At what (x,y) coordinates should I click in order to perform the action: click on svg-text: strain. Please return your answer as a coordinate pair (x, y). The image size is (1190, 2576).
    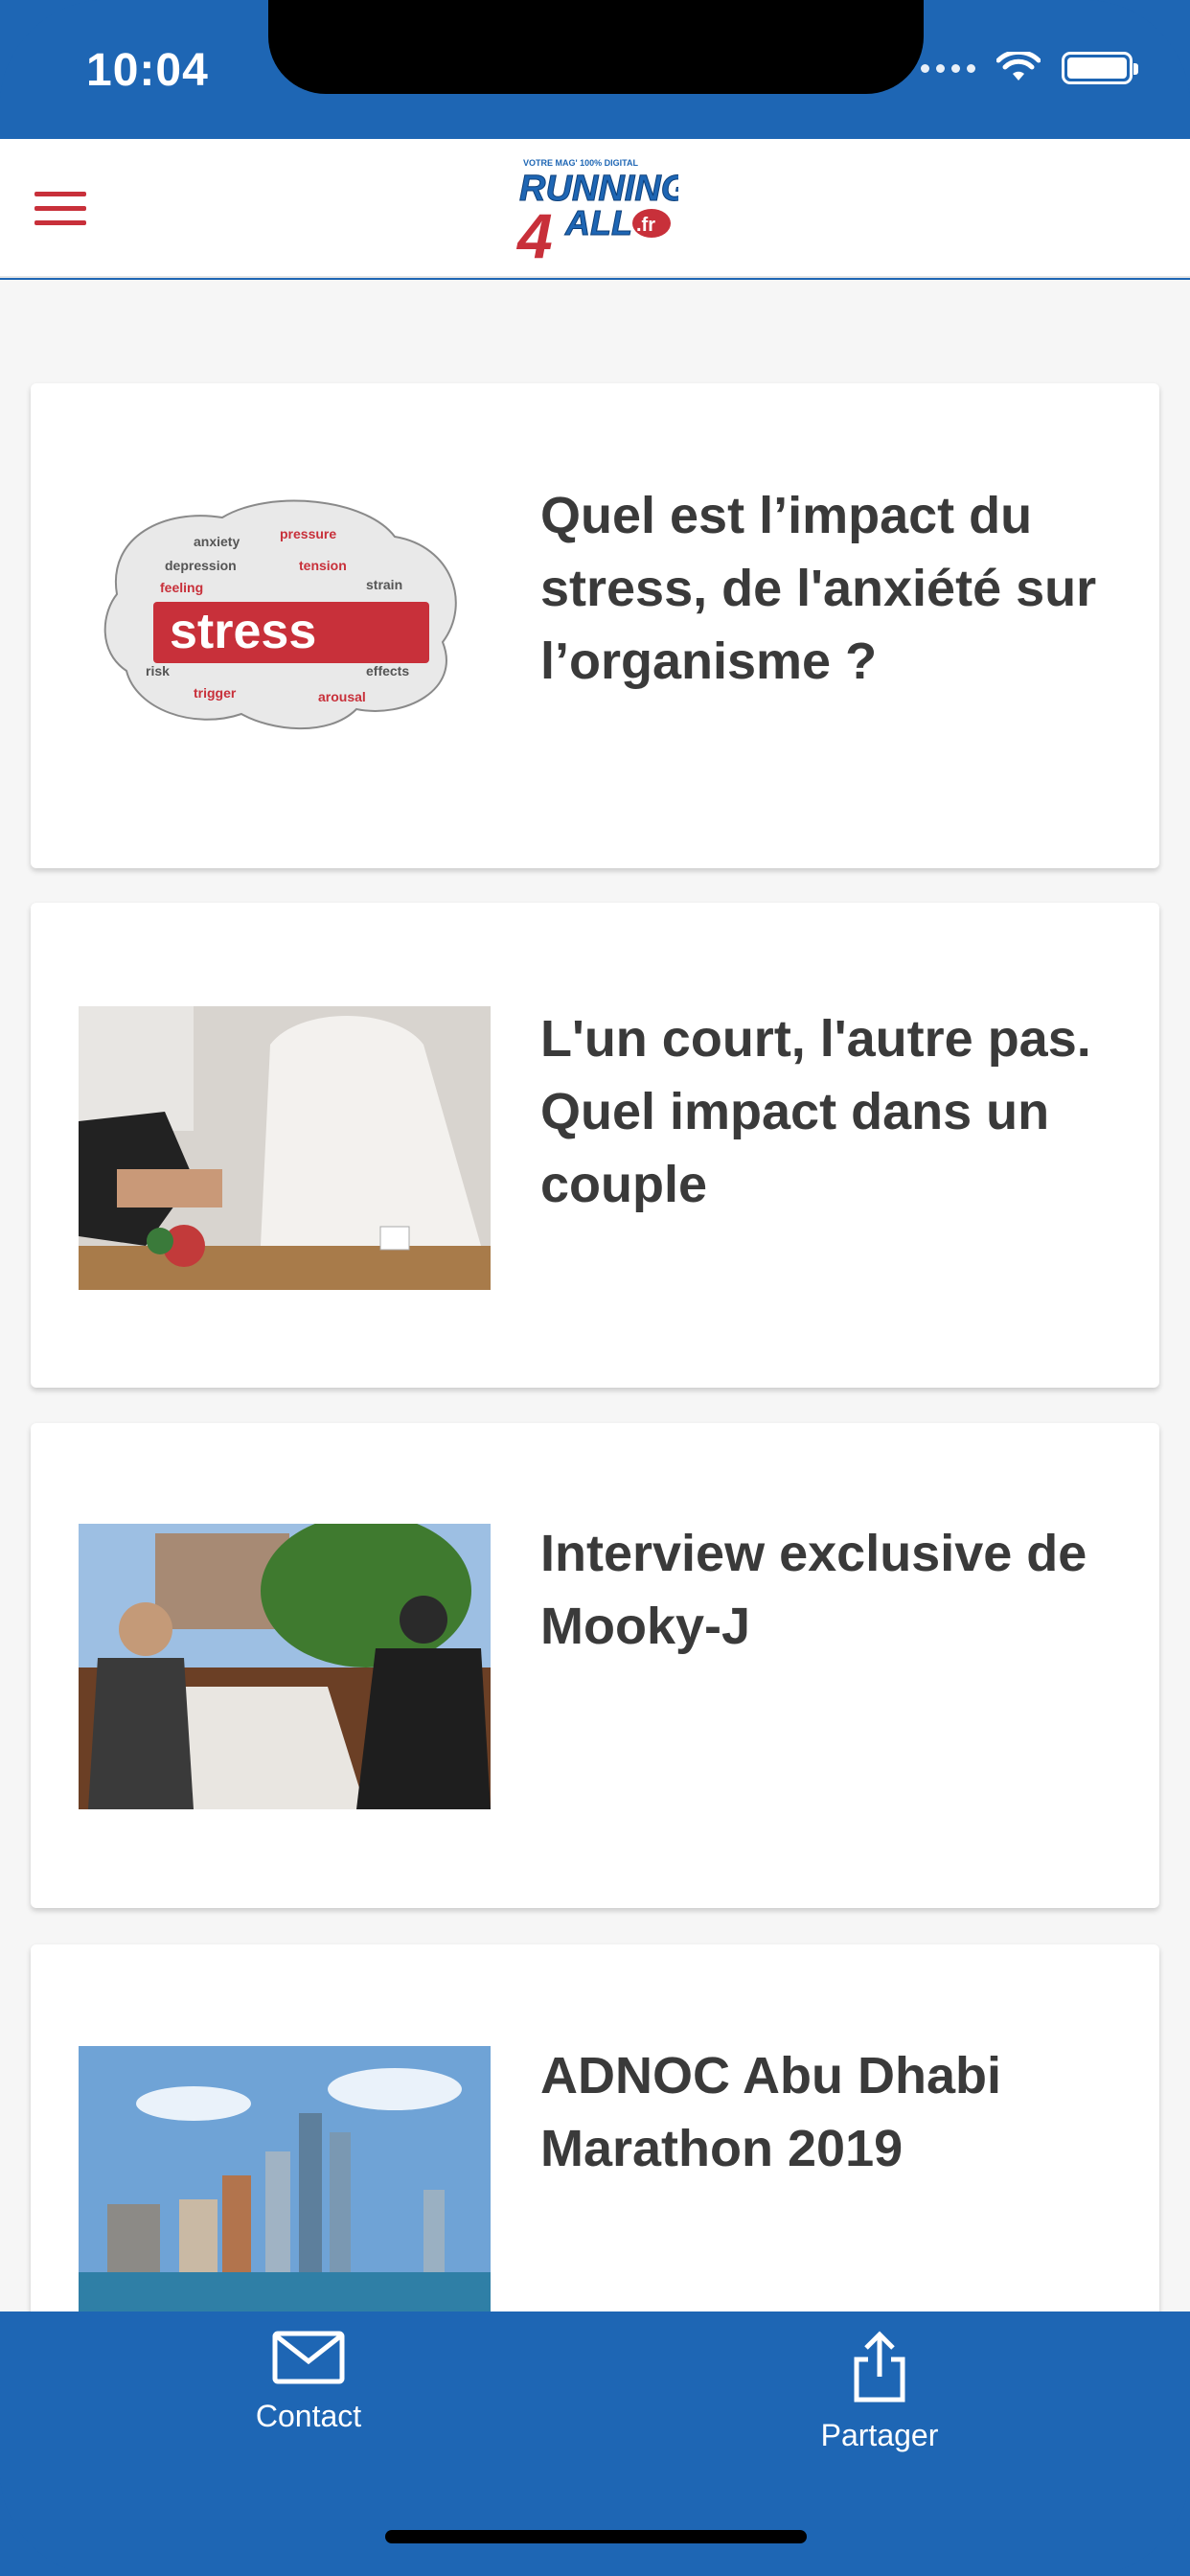
    Looking at the image, I should click on (384, 584).